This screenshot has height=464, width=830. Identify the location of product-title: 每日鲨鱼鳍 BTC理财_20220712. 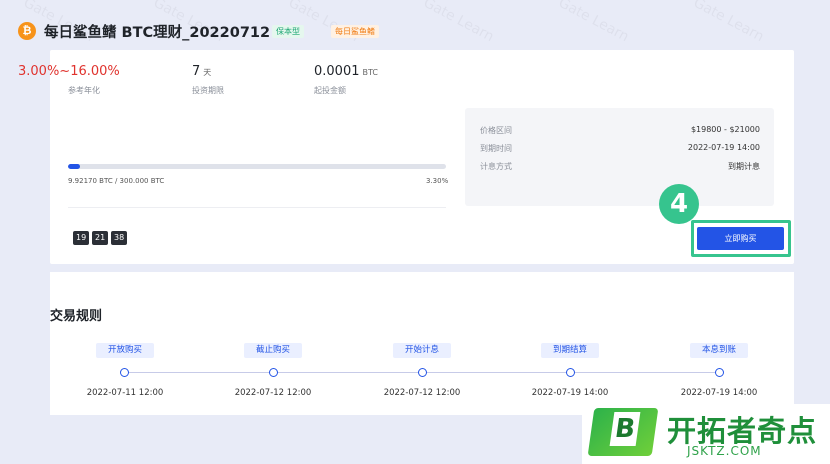
(157, 33).